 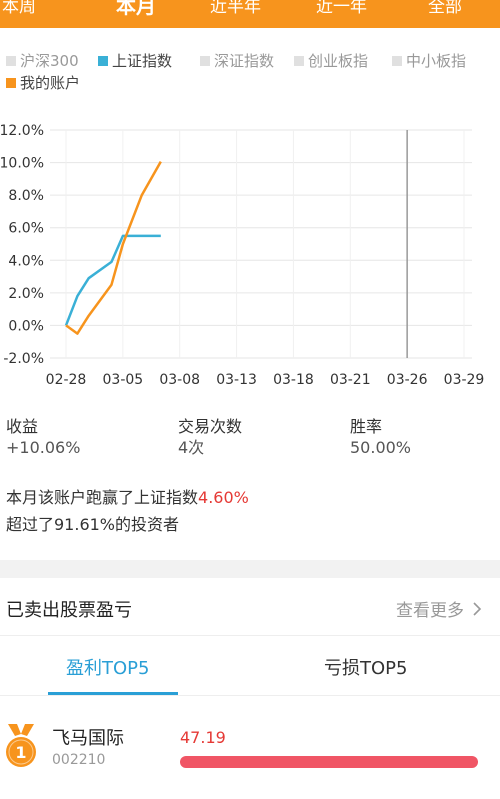 What do you see at coordinates (331, 60) in the screenshot?
I see `legend-item-chinext: 创业板指` at bounding box center [331, 60].